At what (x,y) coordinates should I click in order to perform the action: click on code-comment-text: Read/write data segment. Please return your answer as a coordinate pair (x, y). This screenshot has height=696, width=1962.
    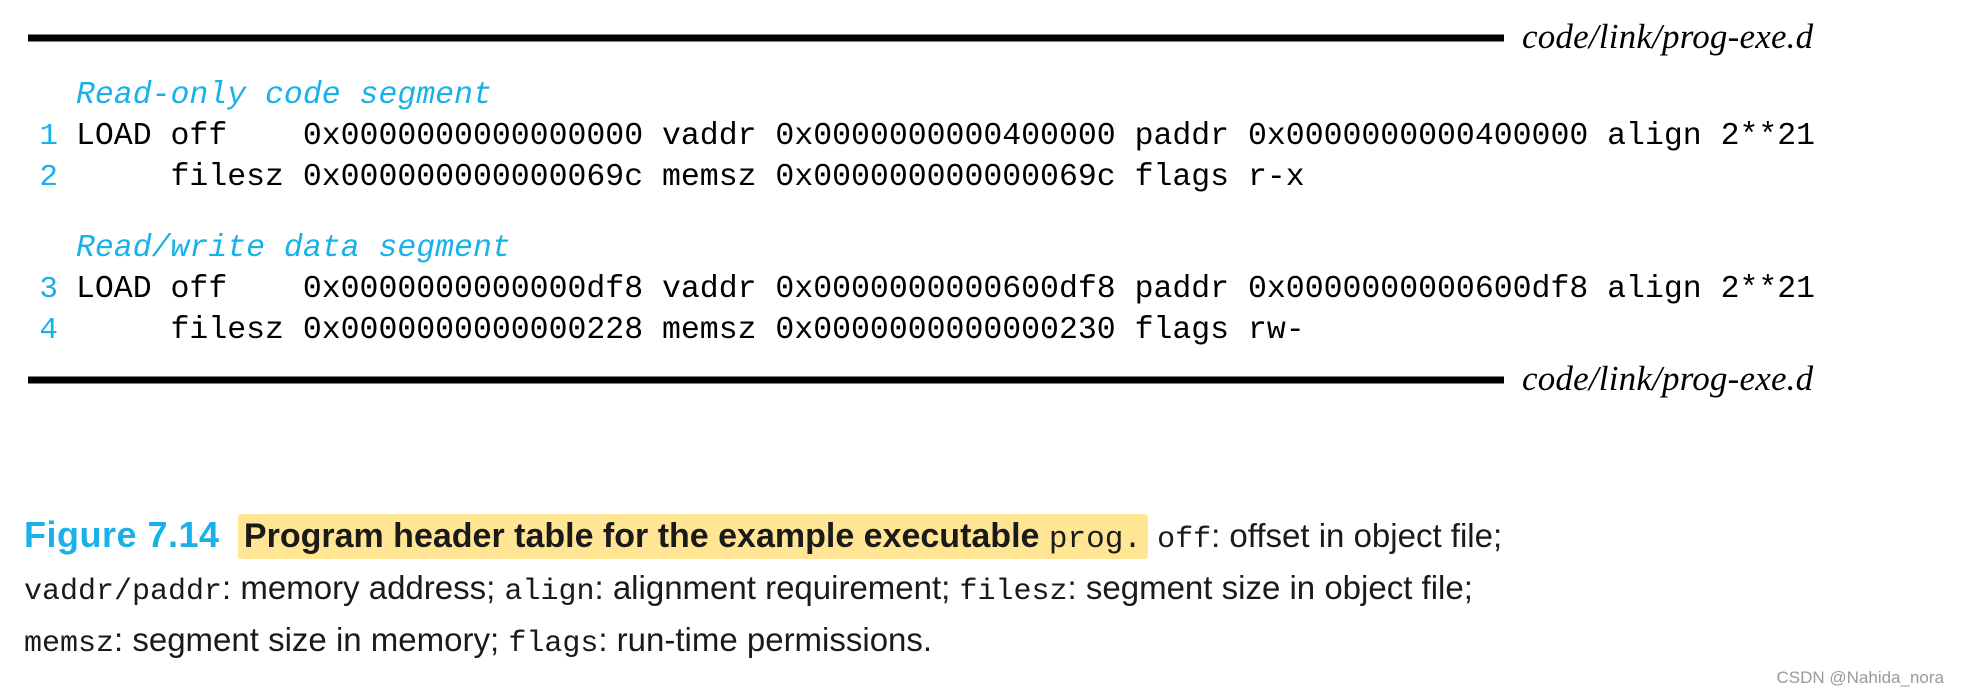
    Looking at the image, I should click on (293, 248).